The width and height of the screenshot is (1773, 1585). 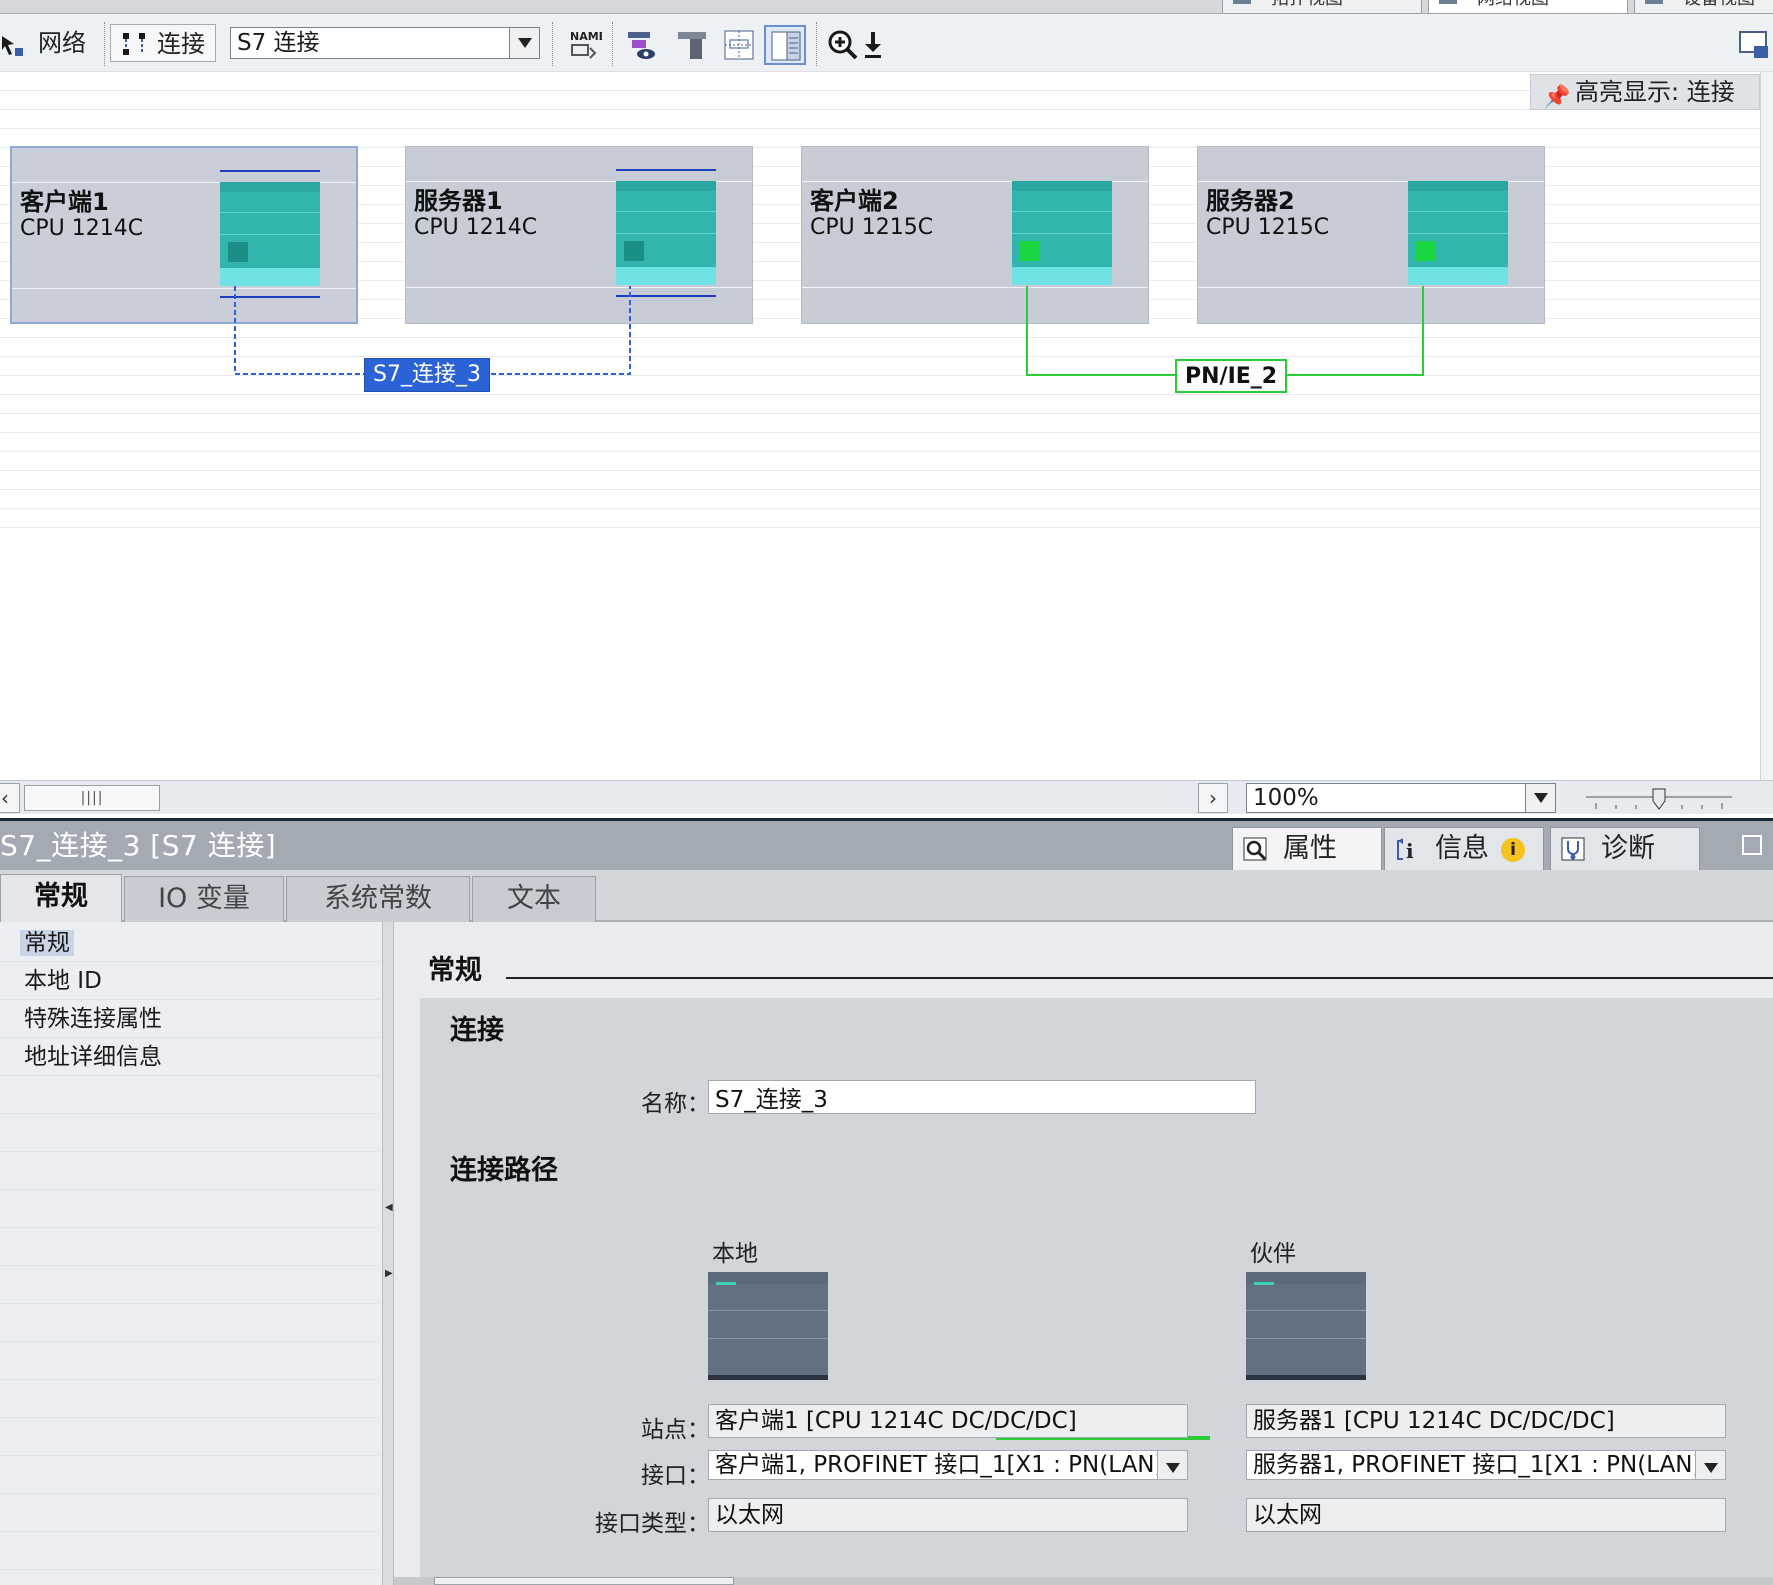 I want to click on tab-network-view: 网络视图, so click(x=1528, y=7).